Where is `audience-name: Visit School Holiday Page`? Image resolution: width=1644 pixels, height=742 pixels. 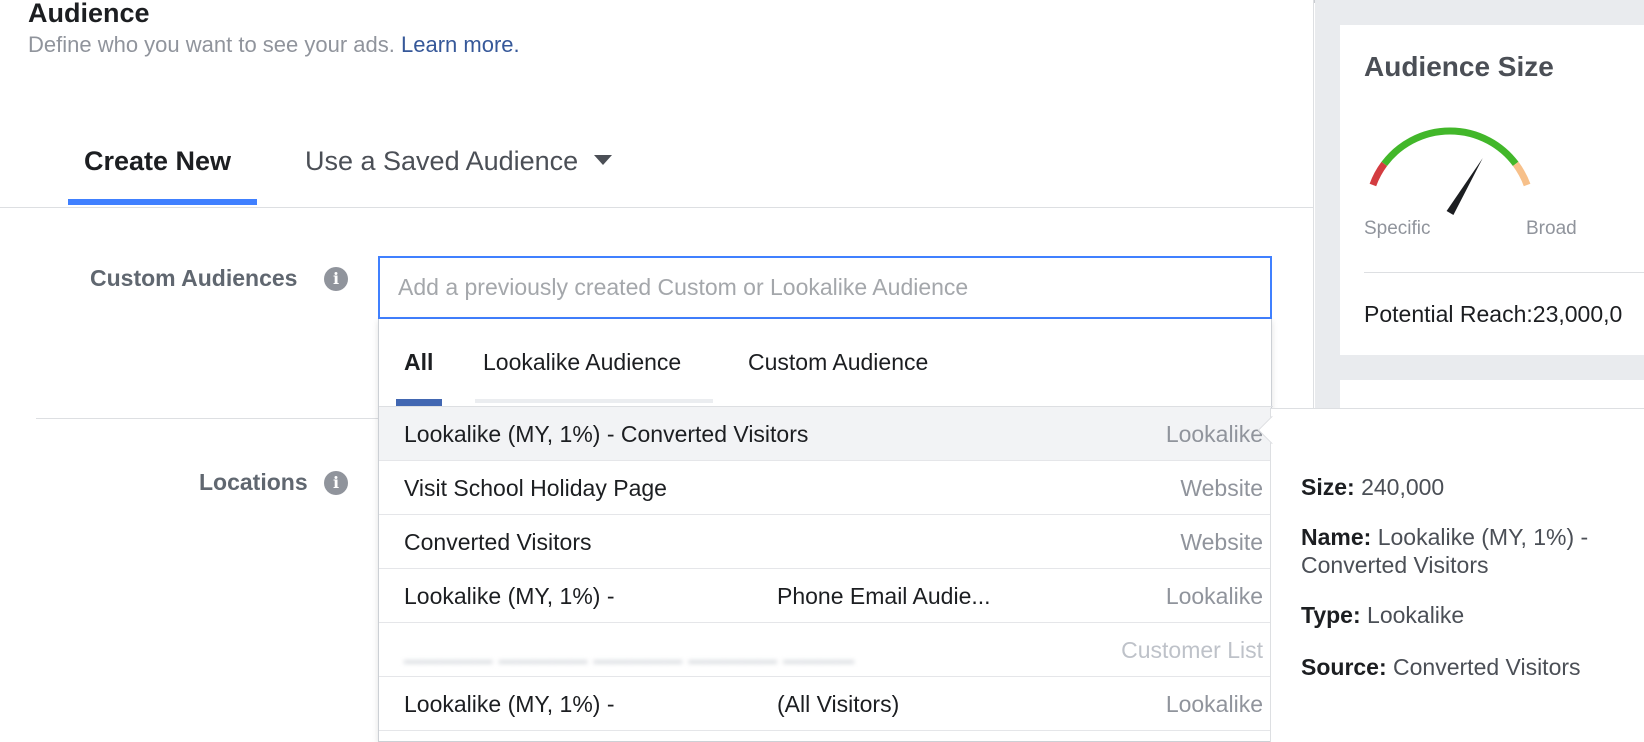
audience-name: Visit School Holiday Page is located at coordinates (535, 488).